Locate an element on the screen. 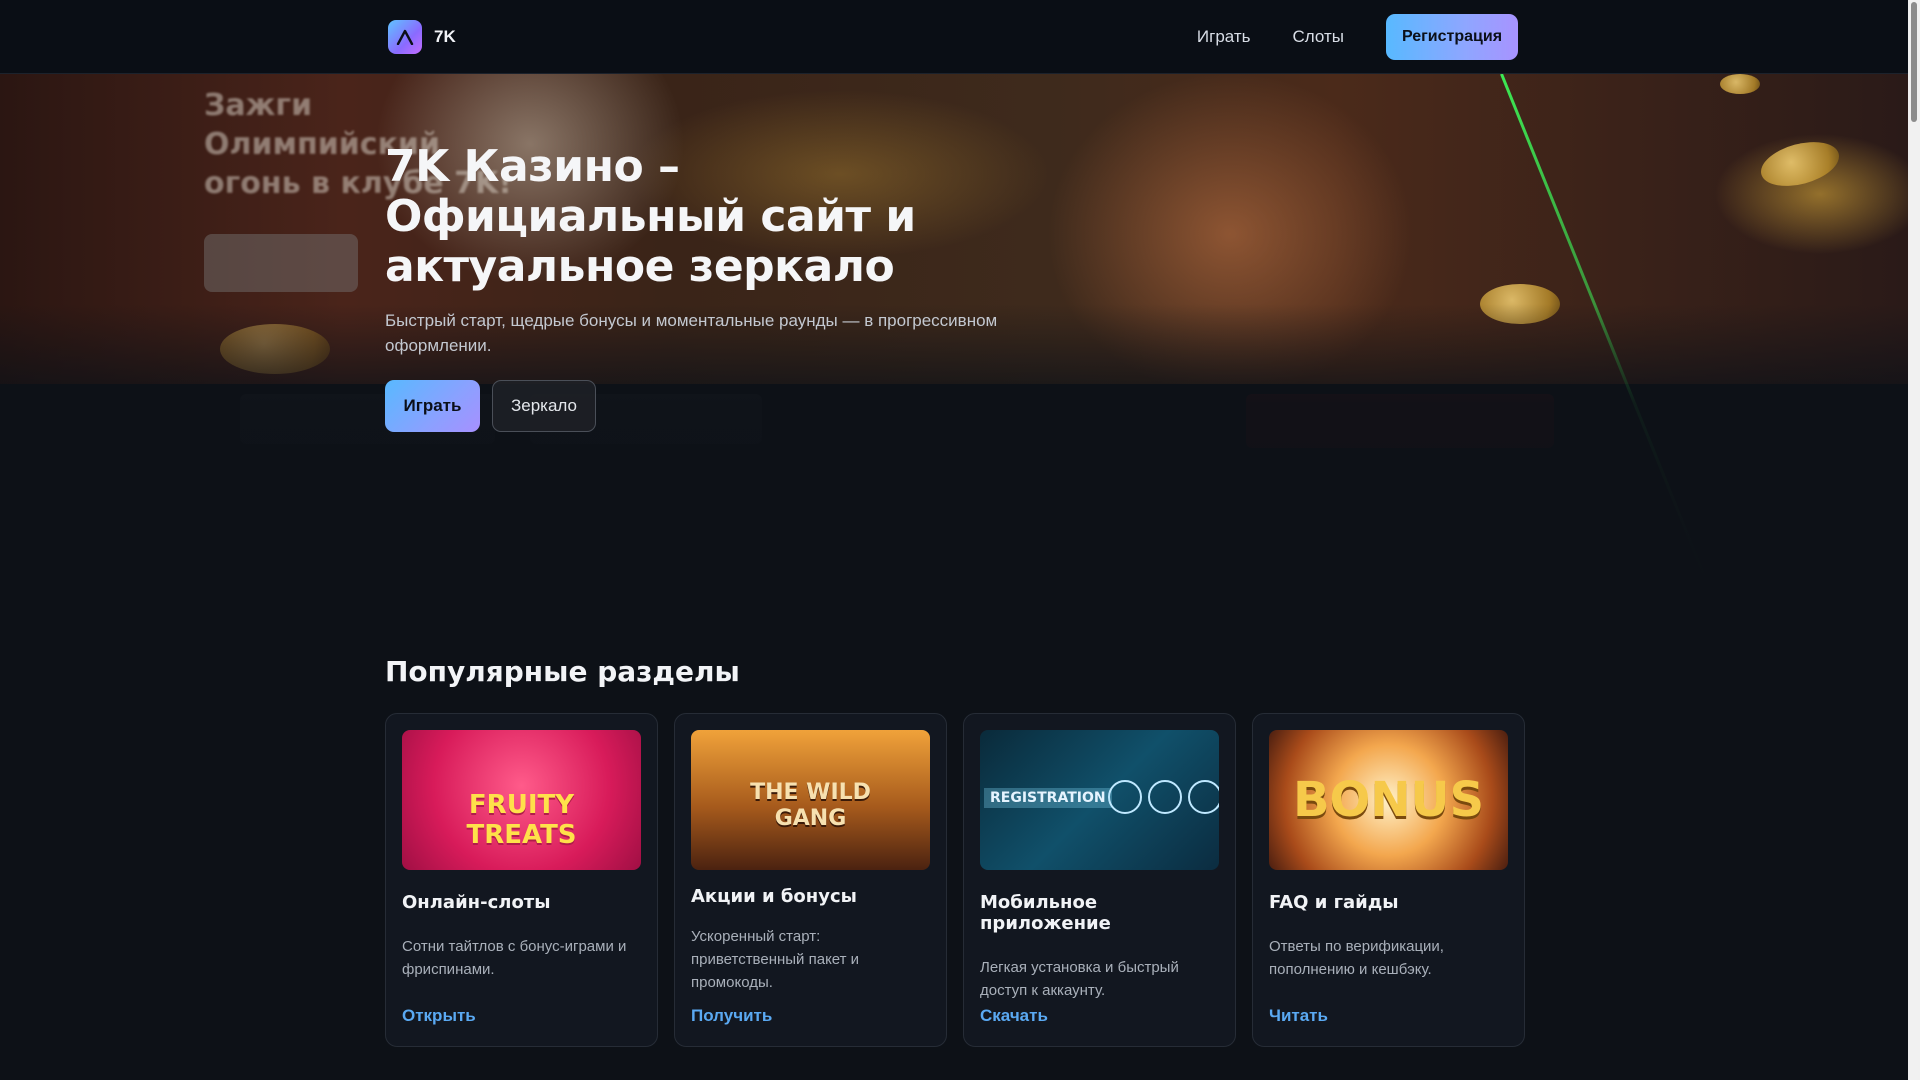  card-title: FAQ и гайды is located at coordinates (1334, 902).